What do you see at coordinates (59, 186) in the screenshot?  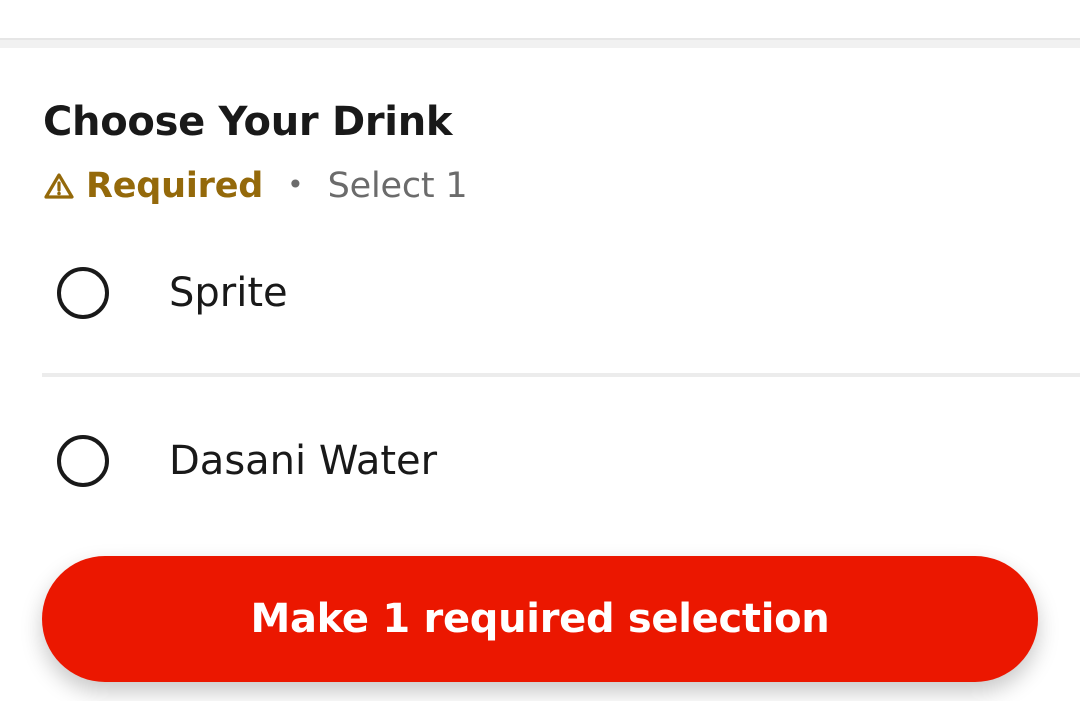 I see `warning-triangle-icon` at bounding box center [59, 186].